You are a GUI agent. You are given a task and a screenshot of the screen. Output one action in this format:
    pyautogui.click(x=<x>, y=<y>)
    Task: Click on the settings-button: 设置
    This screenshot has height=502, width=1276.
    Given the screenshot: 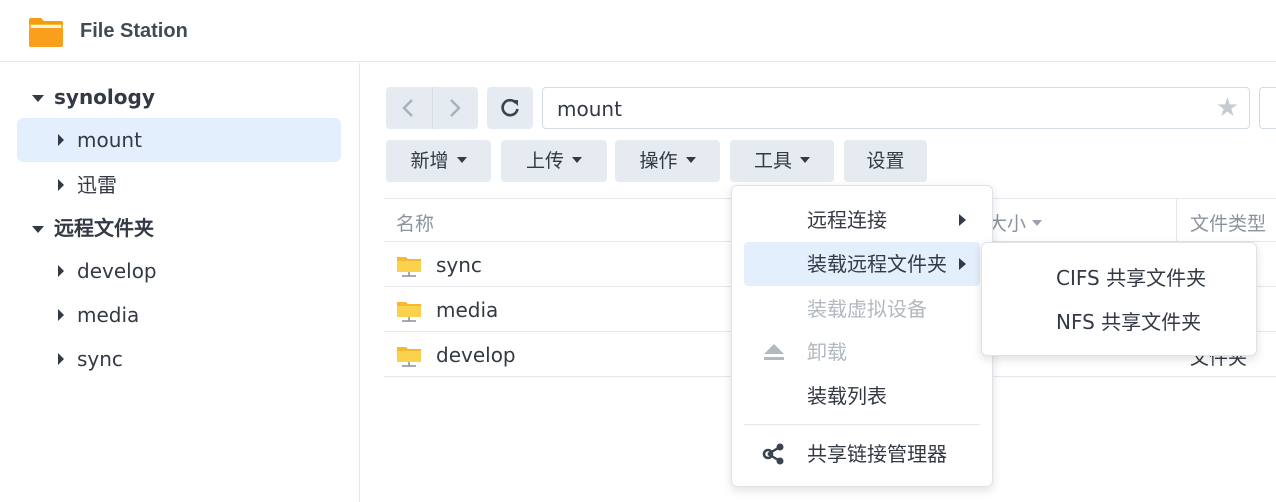 What is the action you would take?
    pyautogui.click(x=885, y=161)
    